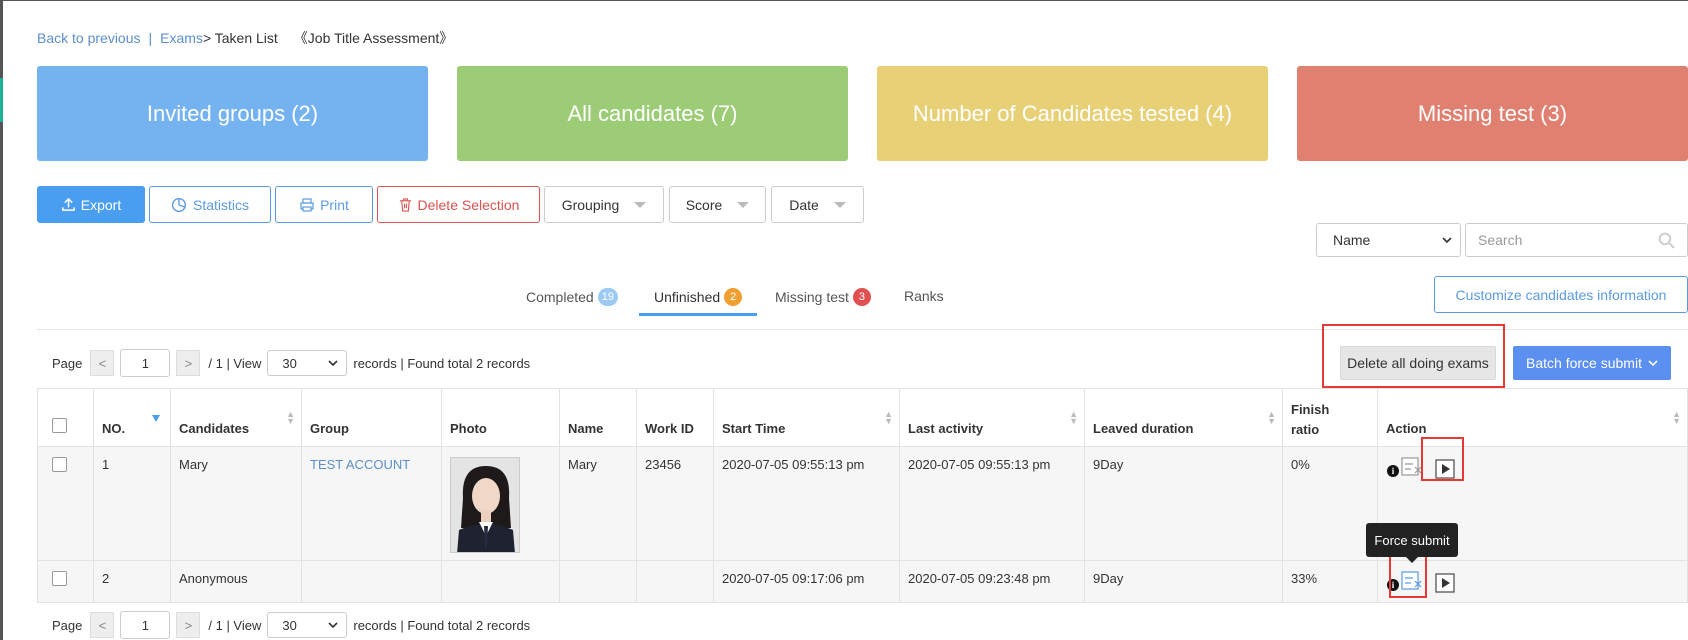 This screenshot has width=1688, height=640. What do you see at coordinates (373, 38) in the screenshot?
I see `breadcrumb-exam-title: 《Job Title Assessment》` at bounding box center [373, 38].